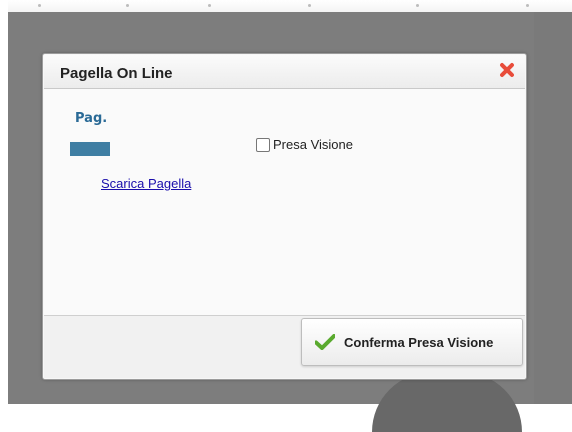 The height and width of the screenshot is (432, 572). What do you see at coordinates (290, 6) in the screenshot?
I see `background-page-strip` at bounding box center [290, 6].